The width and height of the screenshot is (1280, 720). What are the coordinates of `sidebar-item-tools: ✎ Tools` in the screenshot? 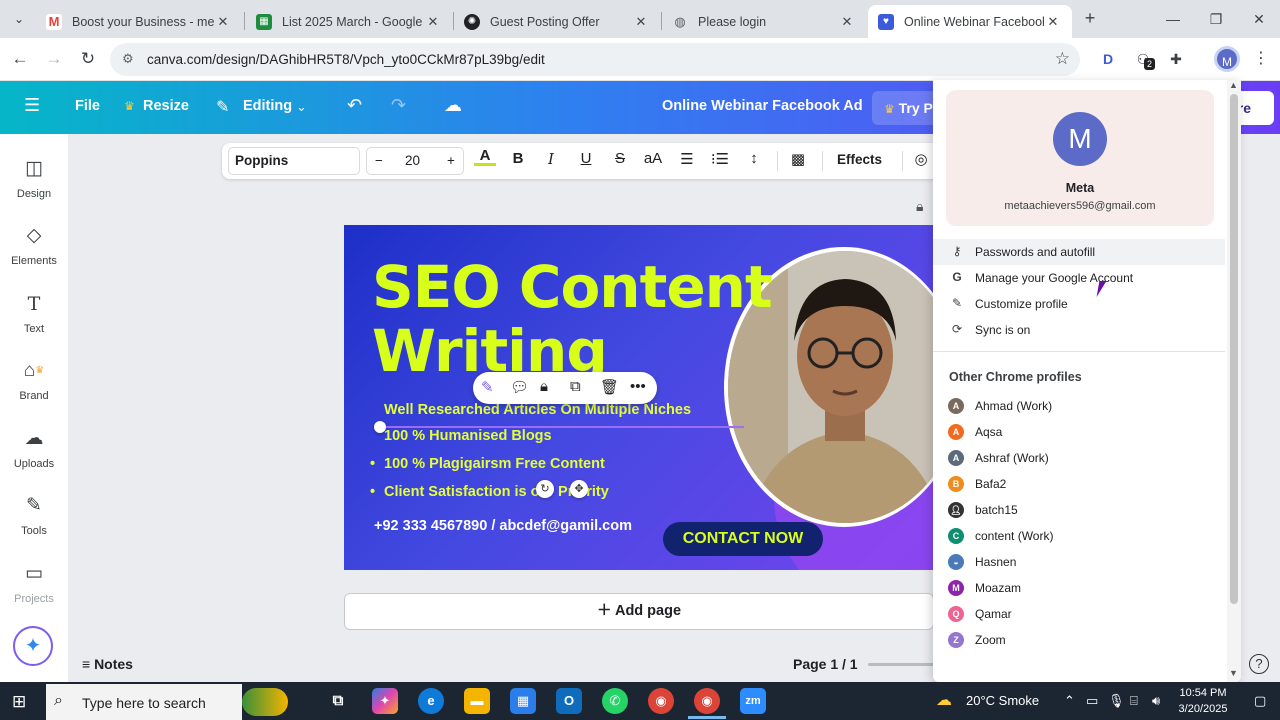 It's located at (34, 523).